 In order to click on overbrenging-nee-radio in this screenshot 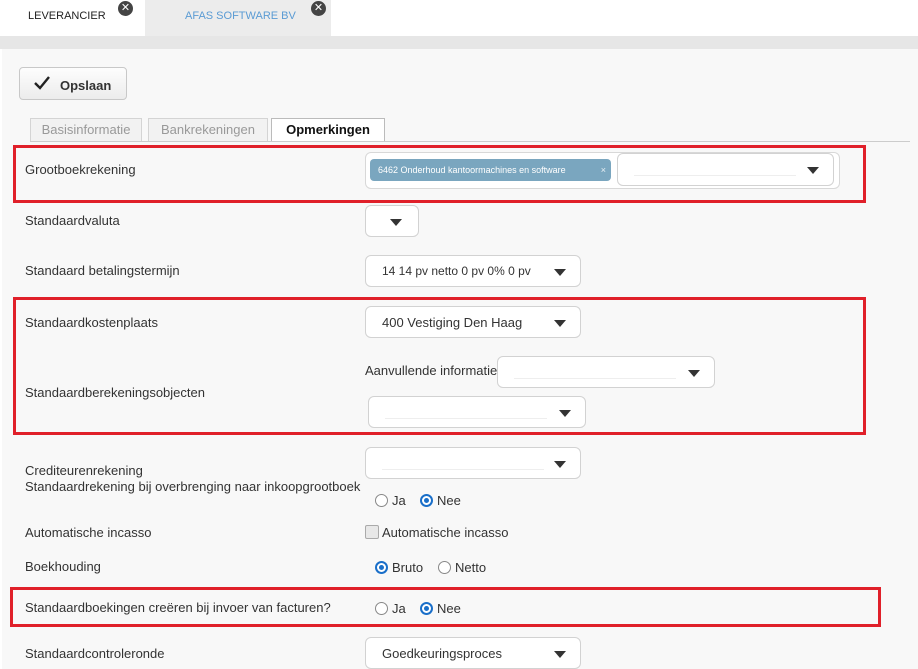, I will do `click(426, 500)`.